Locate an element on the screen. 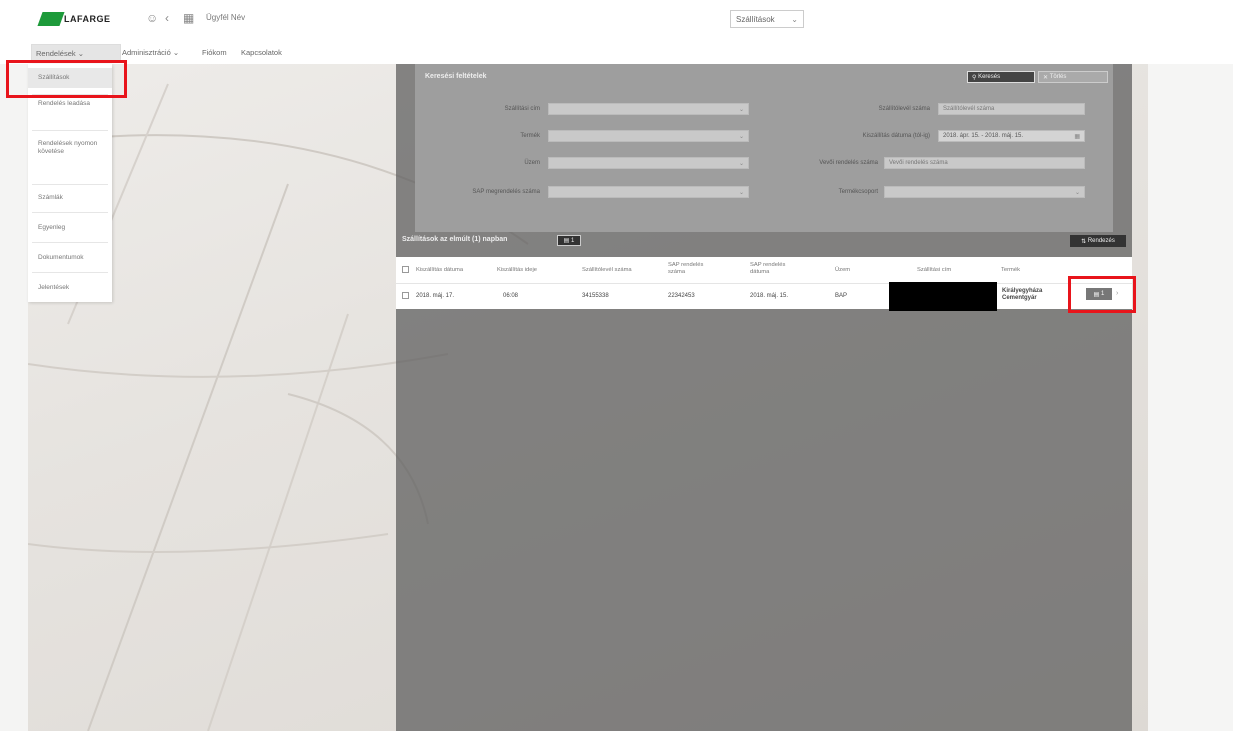 The image size is (1233, 731). cell-sap-number: 22342453 is located at coordinates (681, 296).